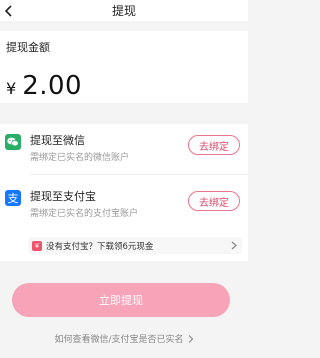  I want to click on nav-bar: 提现, so click(124, 10).